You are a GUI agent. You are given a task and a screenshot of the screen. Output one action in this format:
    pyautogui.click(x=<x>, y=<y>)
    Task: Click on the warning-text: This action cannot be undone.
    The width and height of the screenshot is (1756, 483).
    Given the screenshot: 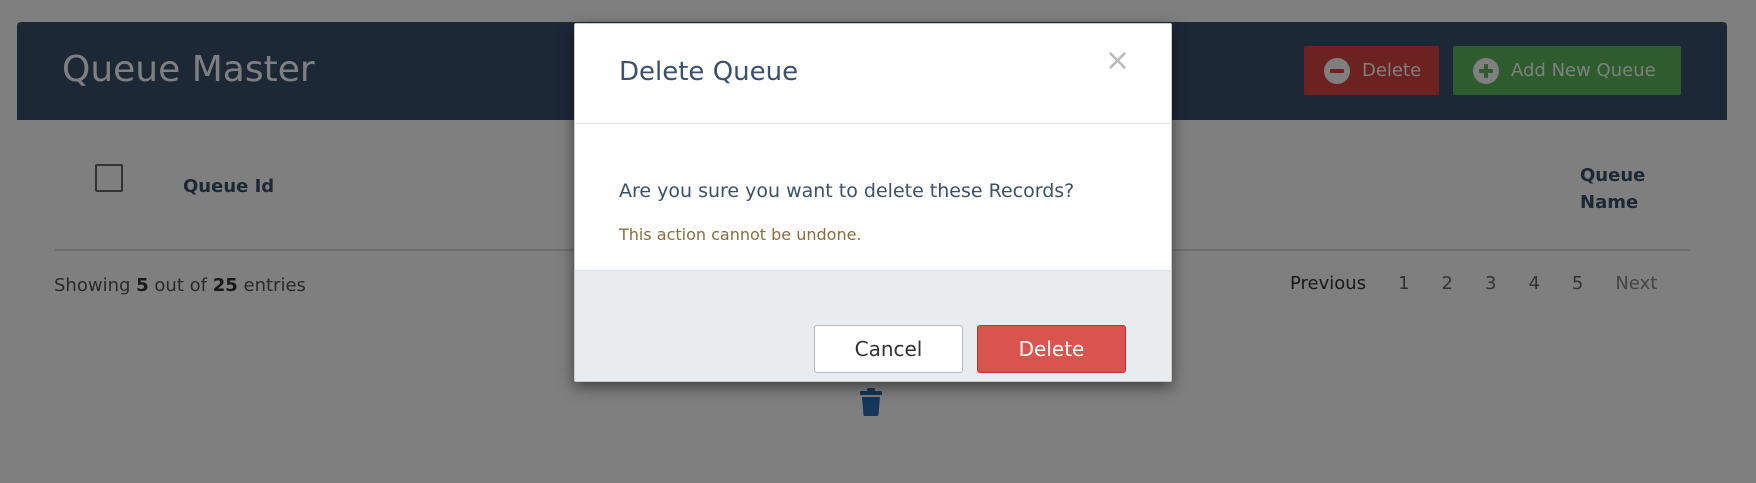 What is the action you would take?
    pyautogui.click(x=740, y=234)
    